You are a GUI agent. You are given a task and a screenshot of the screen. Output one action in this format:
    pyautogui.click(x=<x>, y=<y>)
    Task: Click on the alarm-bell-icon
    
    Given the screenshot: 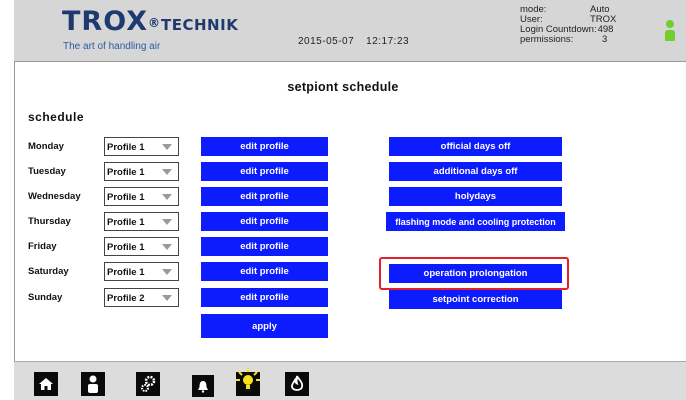 What is the action you would take?
    pyautogui.click(x=203, y=386)
    